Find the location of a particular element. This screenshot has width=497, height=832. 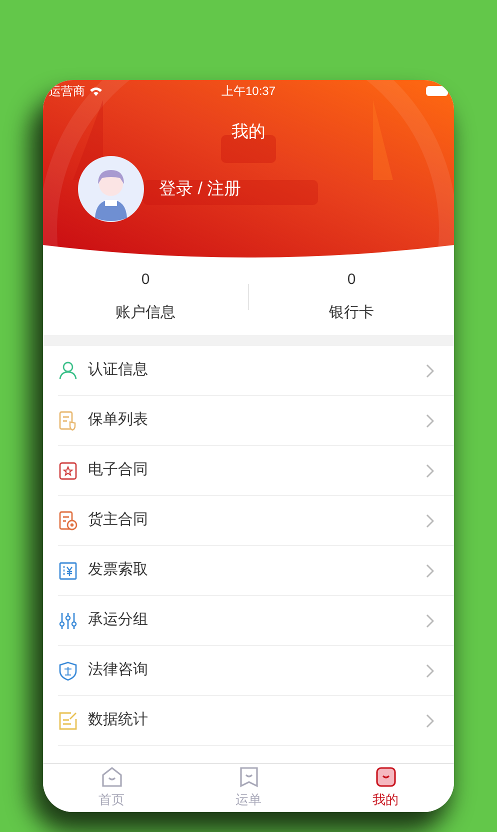

status-time: 上午10:37 is located at coordinates (248, 91).